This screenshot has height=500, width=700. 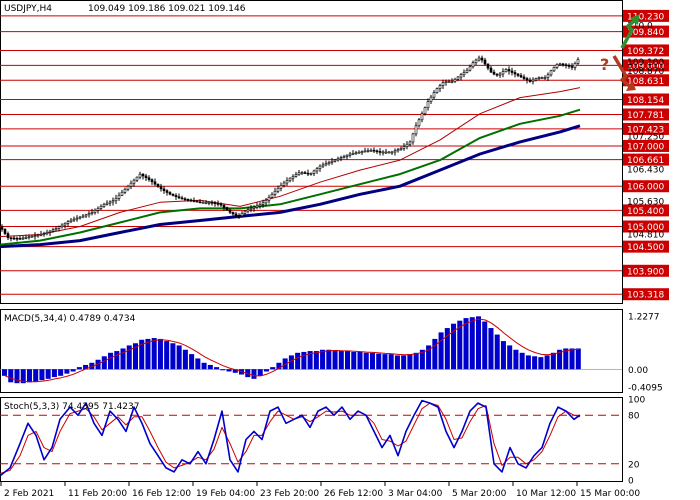 What do you see at coordinates (645, 248) in the screenshot?
I see `level-label: 104.500` at bounding box center [645, 248].